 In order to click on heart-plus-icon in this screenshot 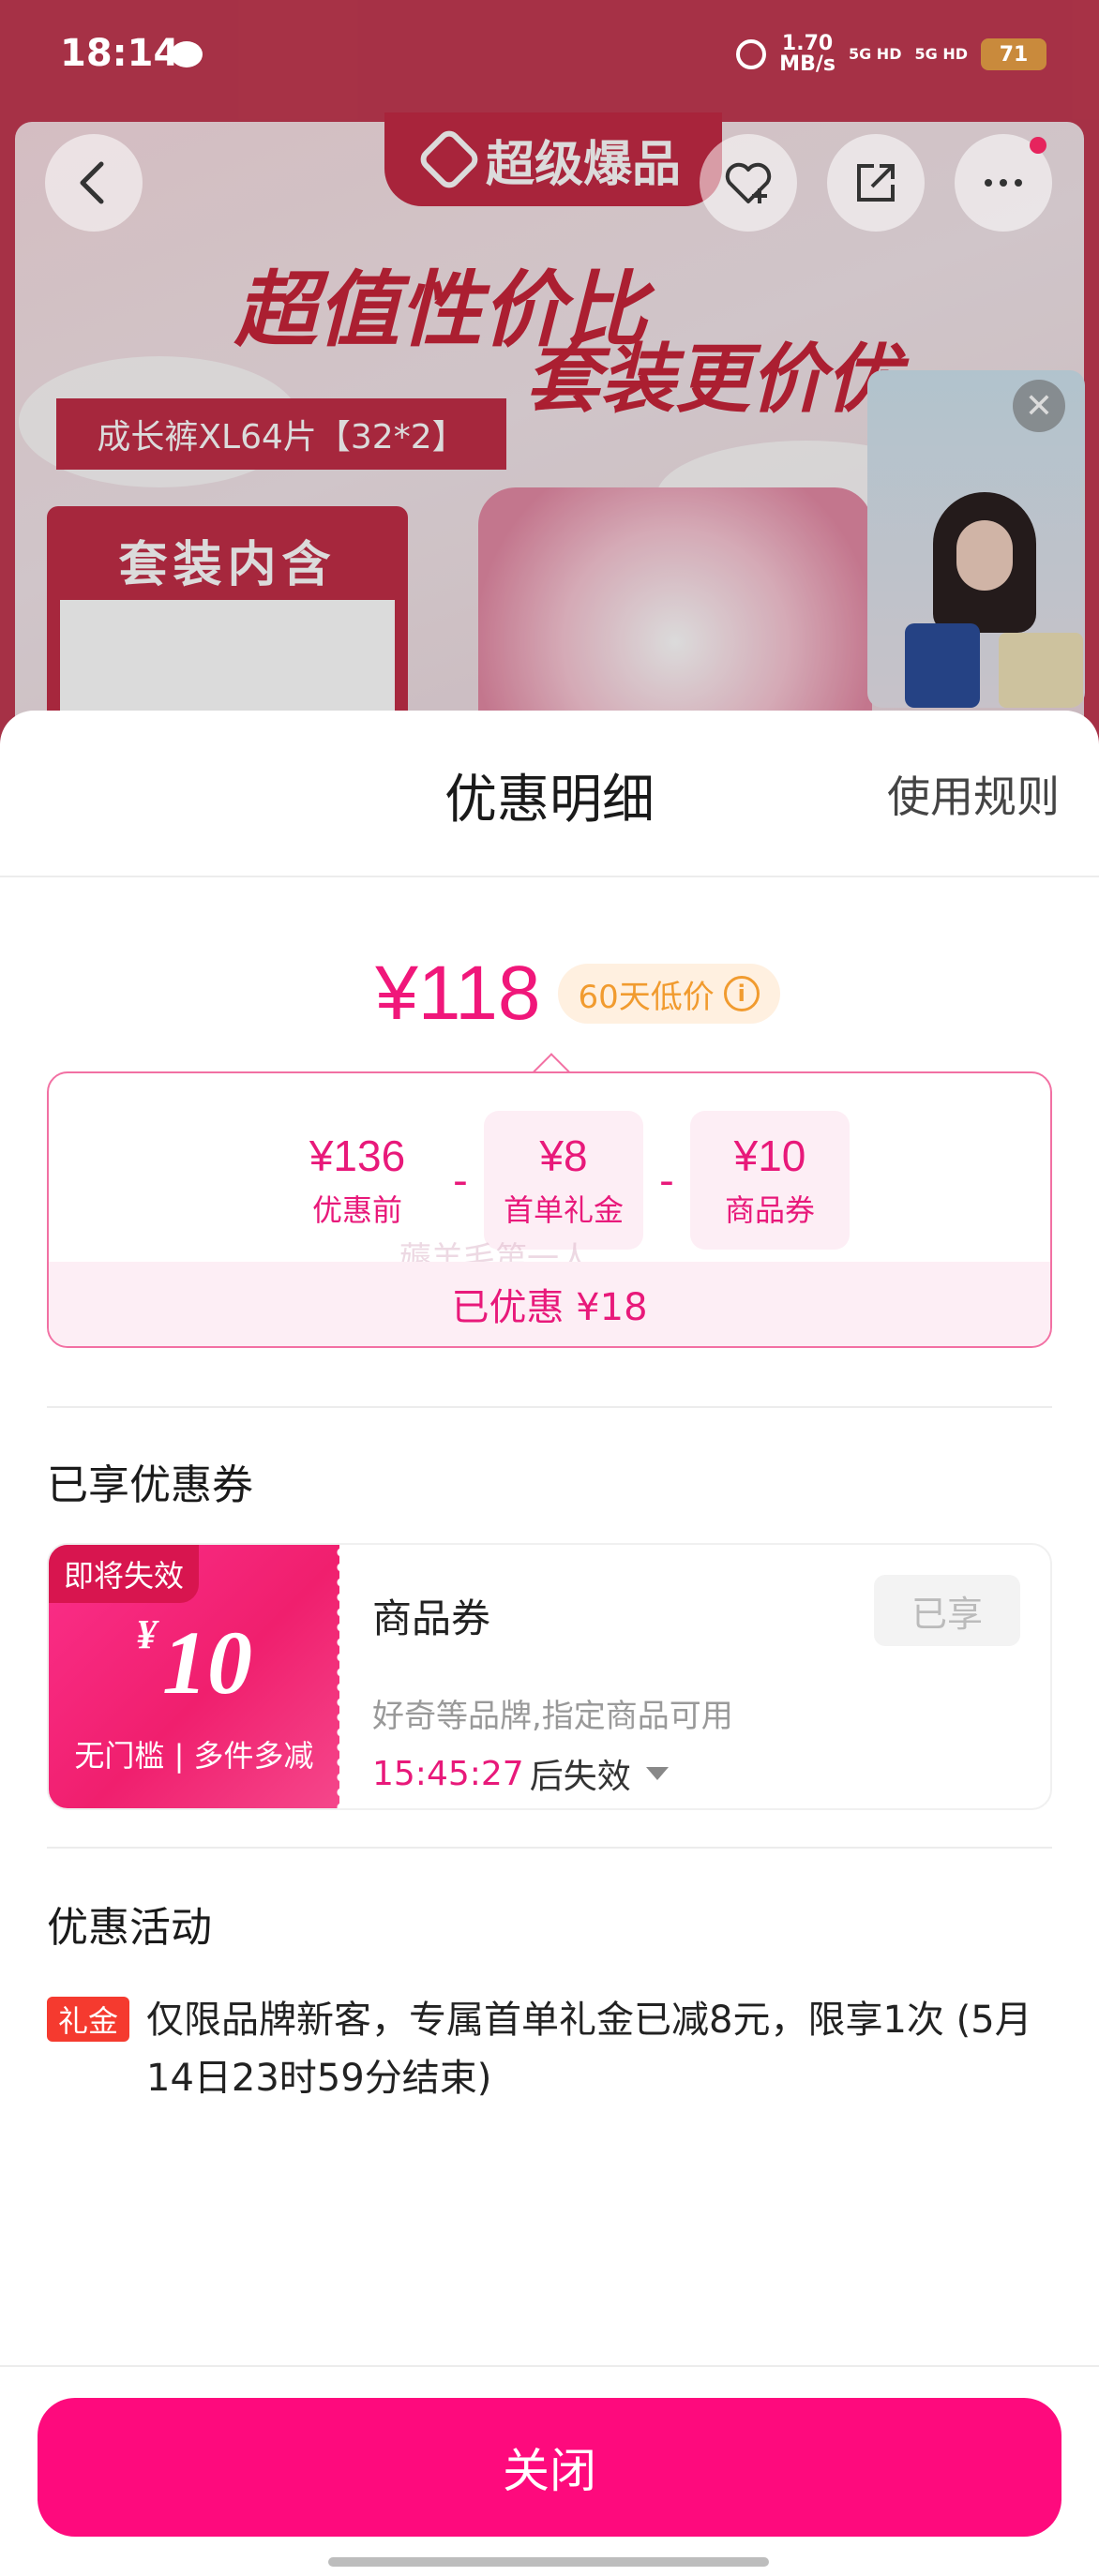, I will do `click(748, 182)`.